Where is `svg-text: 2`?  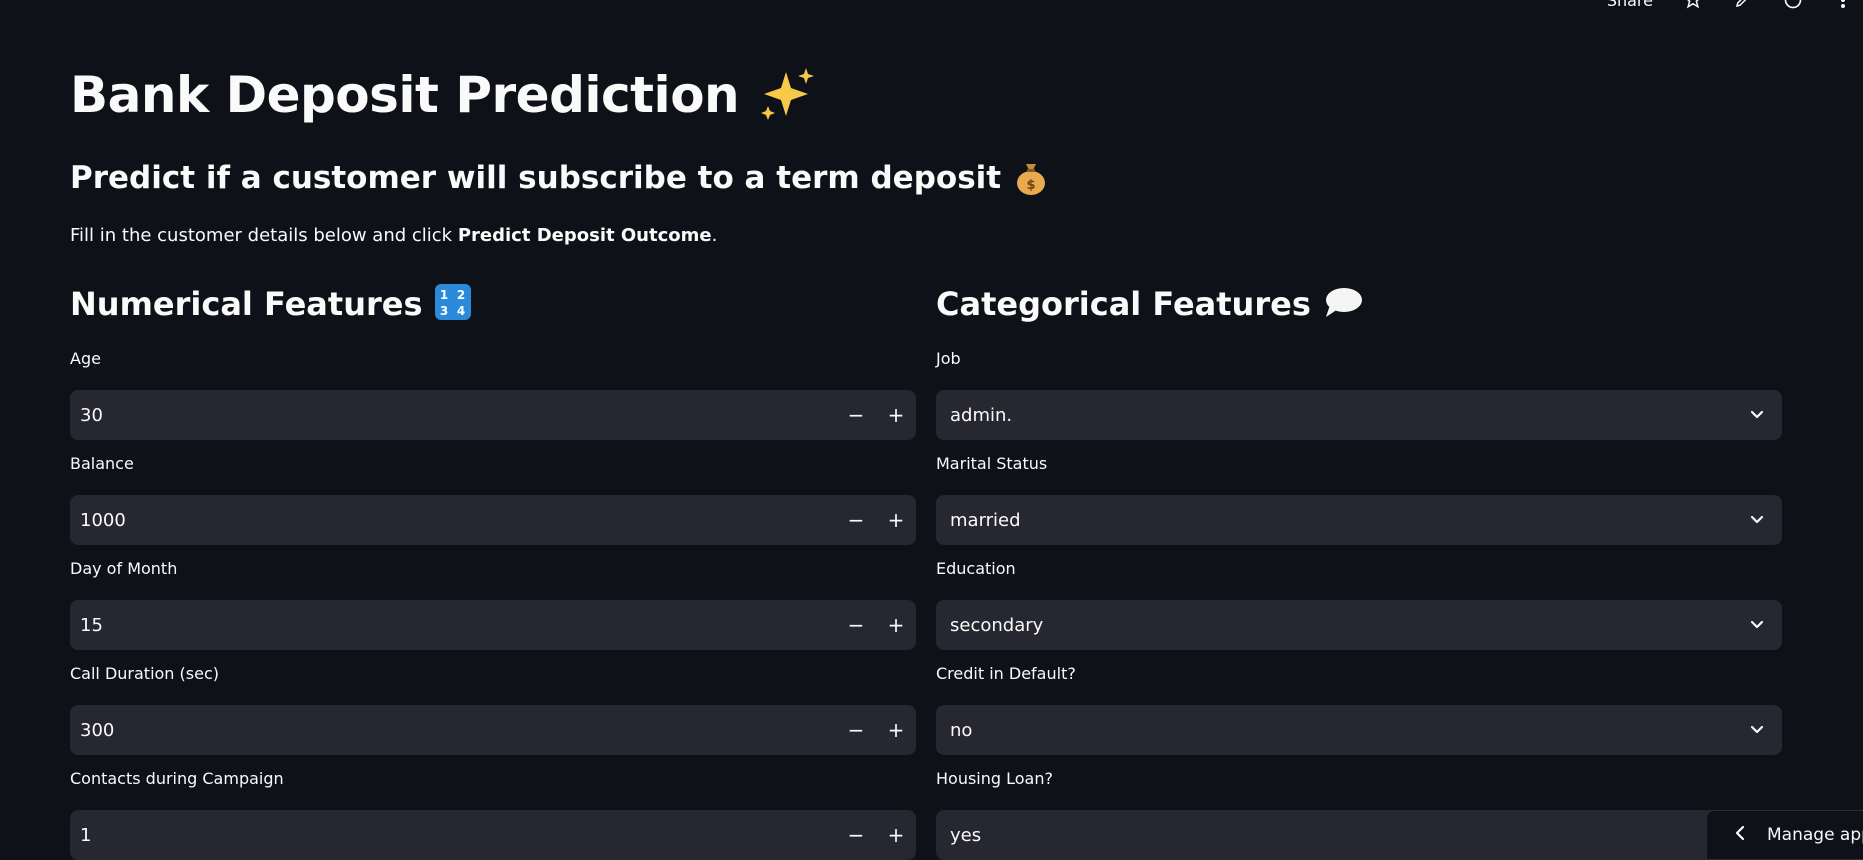
svg-text: 2 is located at coordinates (460, 295).